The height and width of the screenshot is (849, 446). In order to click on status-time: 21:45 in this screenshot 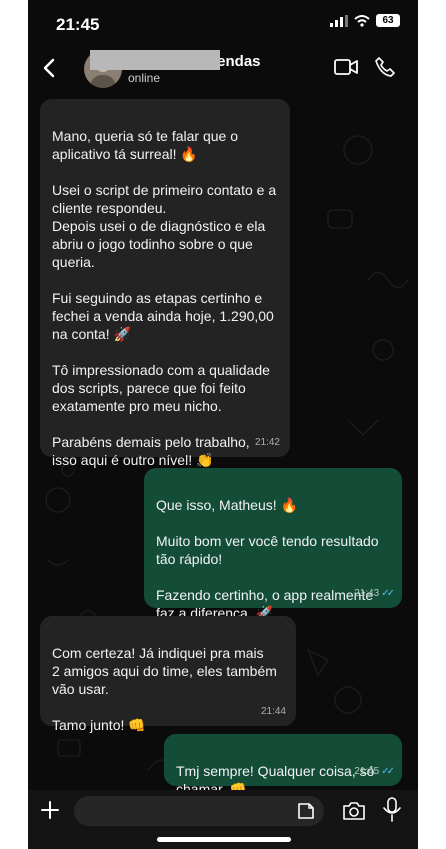, I will do `click(78, 24)`.